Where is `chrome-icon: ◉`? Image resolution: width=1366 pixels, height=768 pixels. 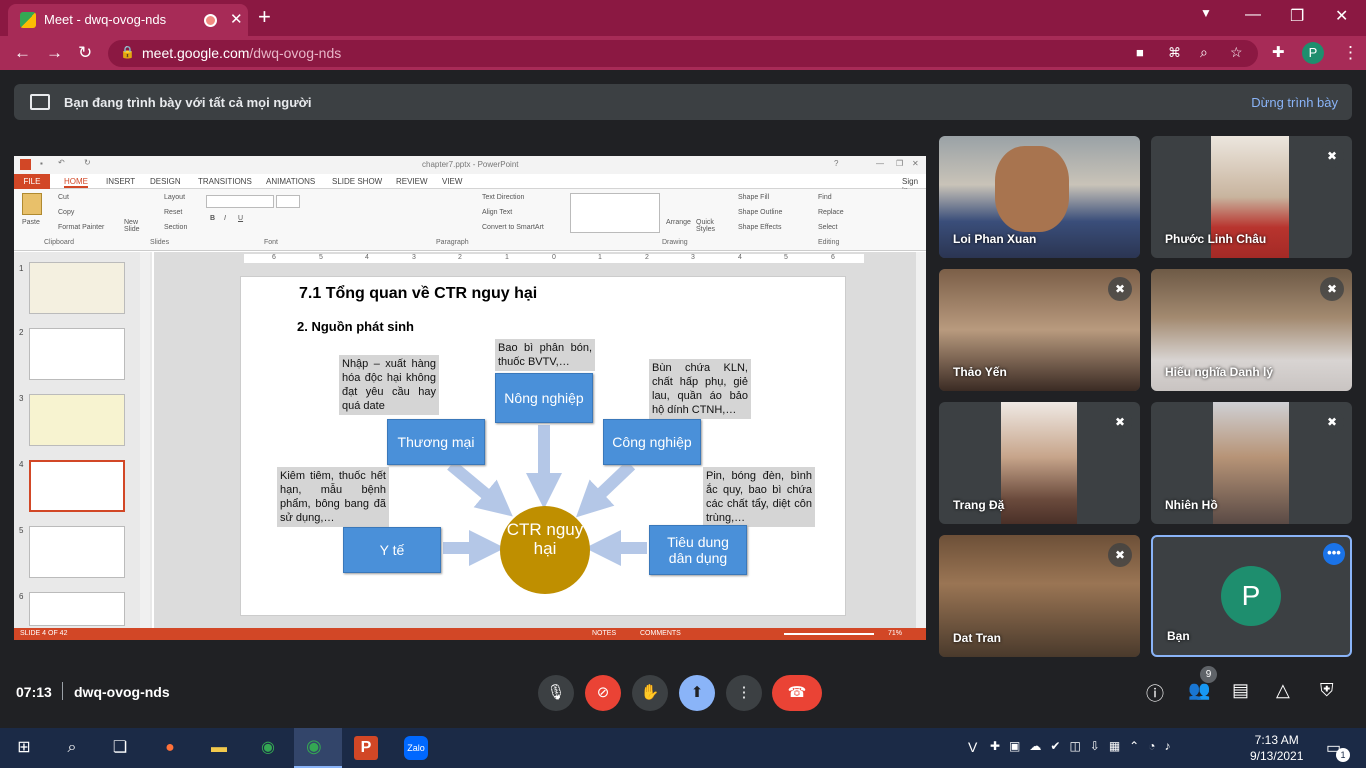 chrome-icon: ◉ is located at coordinates (268, 748).